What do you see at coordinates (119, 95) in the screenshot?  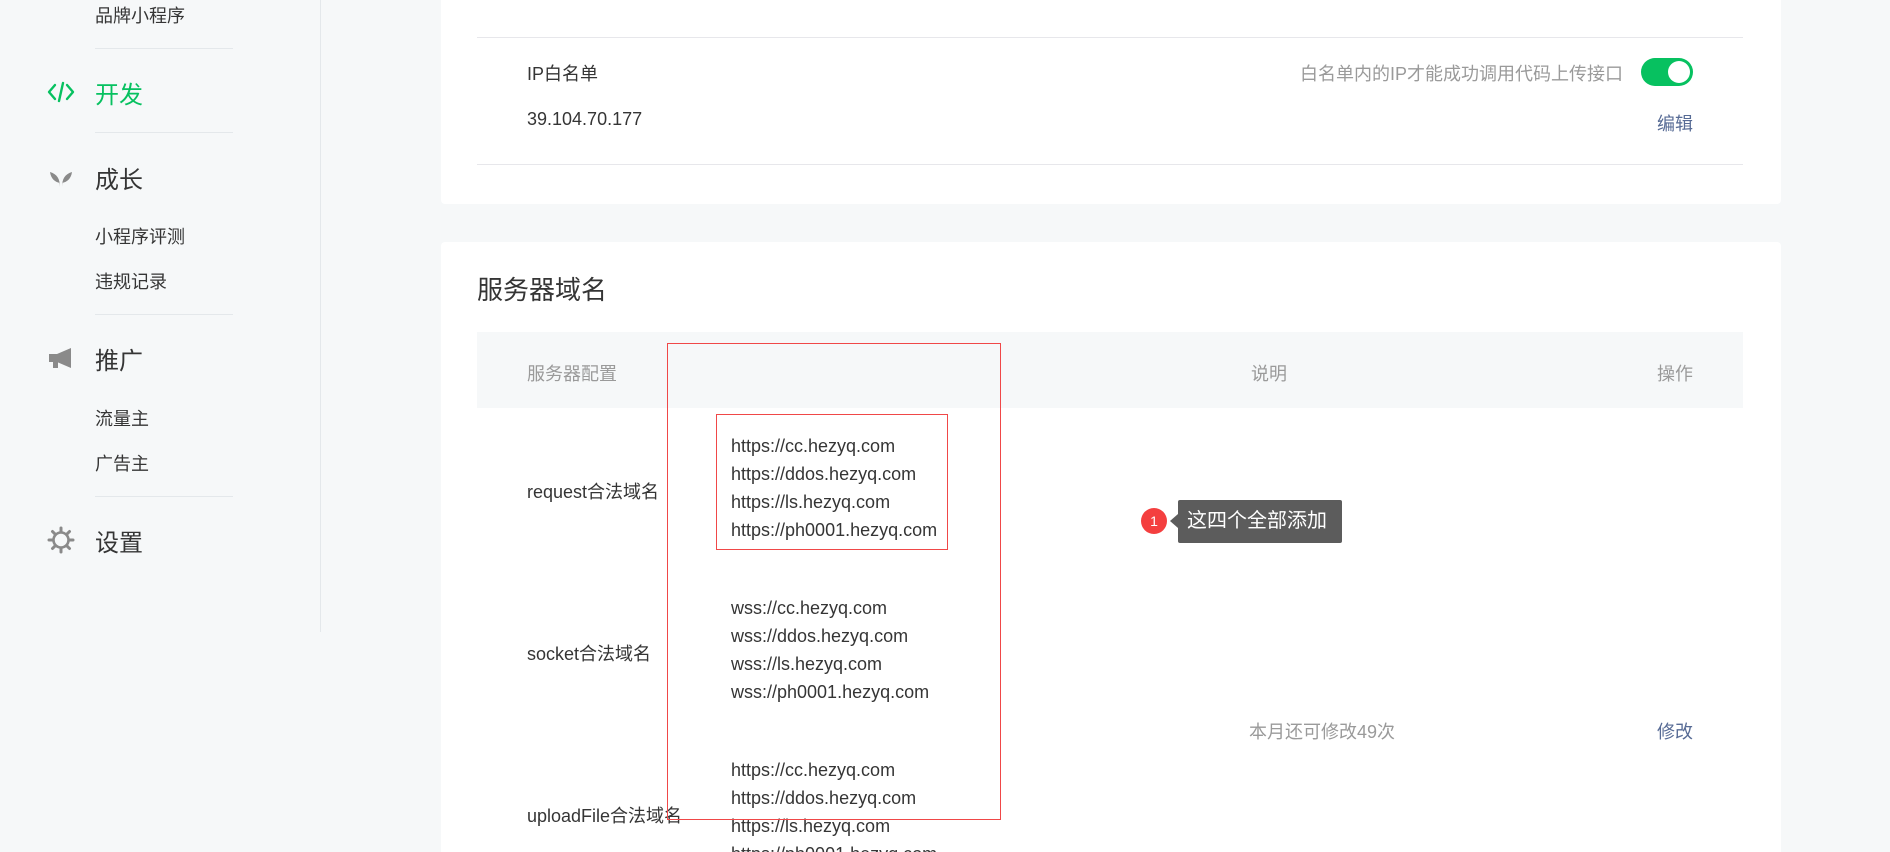 I see `sidebar-item-label: 开发` at bounding box center [119, 95].